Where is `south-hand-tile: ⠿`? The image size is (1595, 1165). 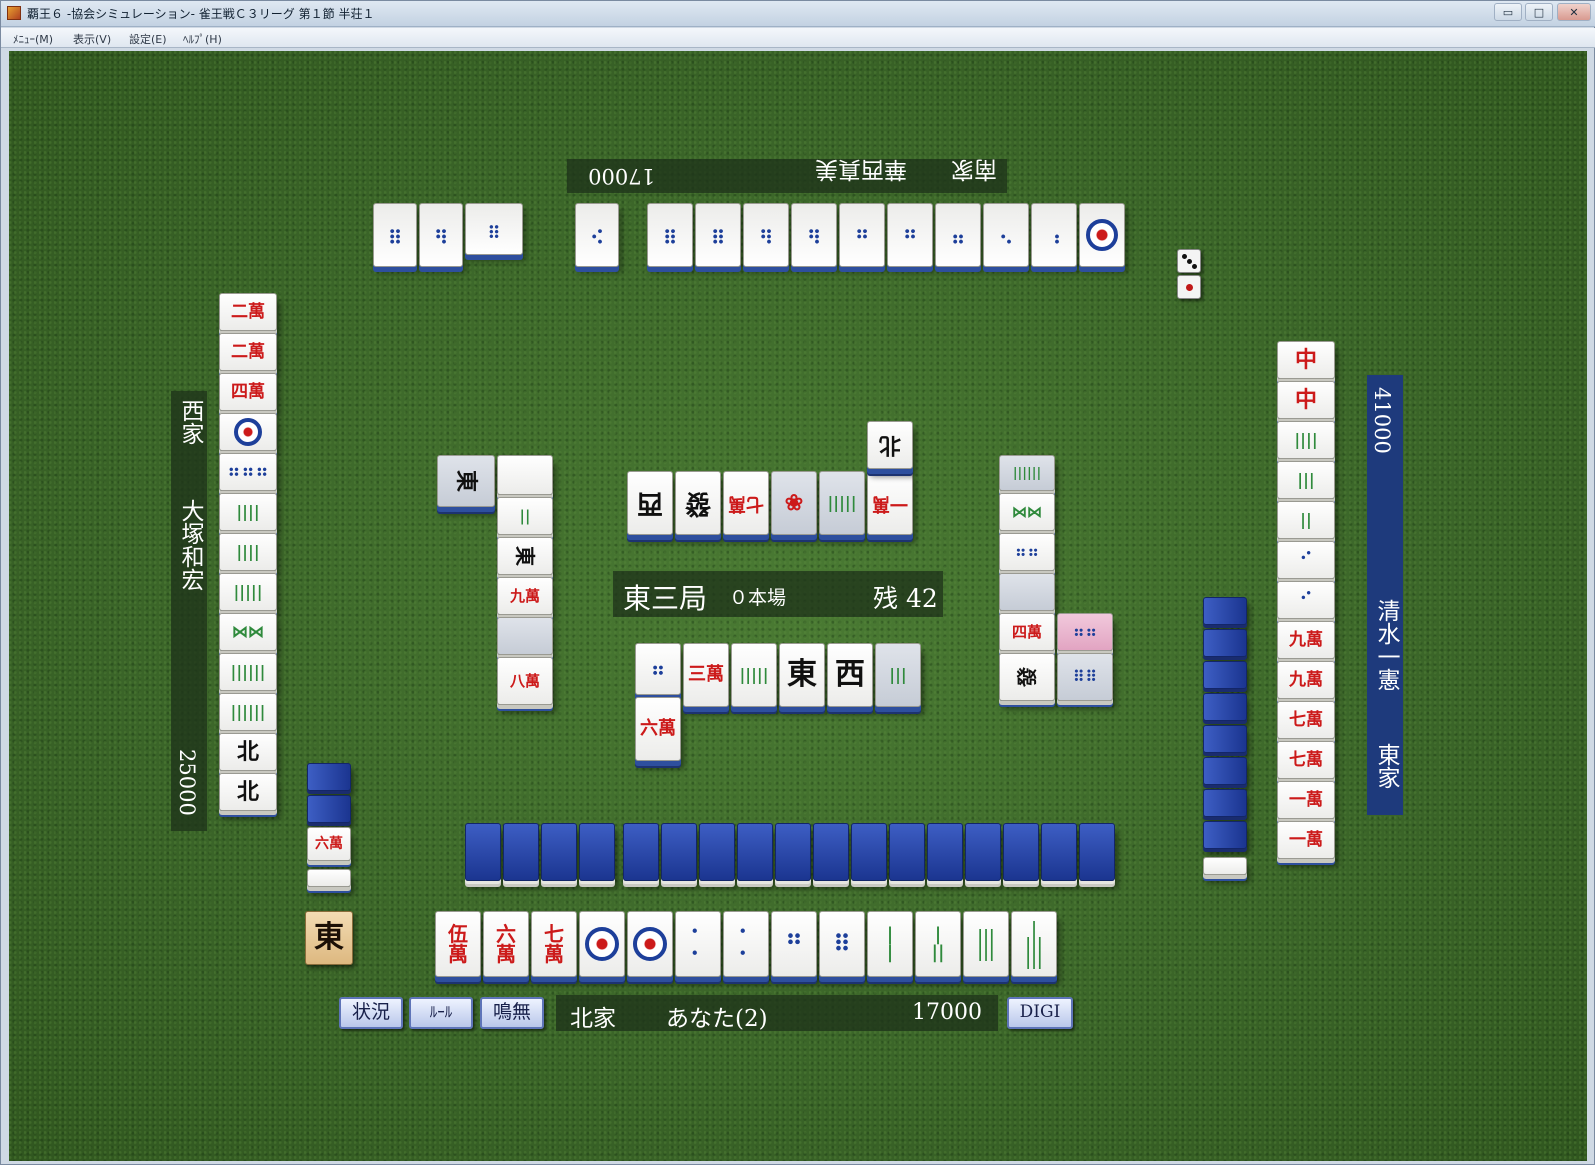
south-hand-tile: ⠿ is located at coordinates (670, 235).